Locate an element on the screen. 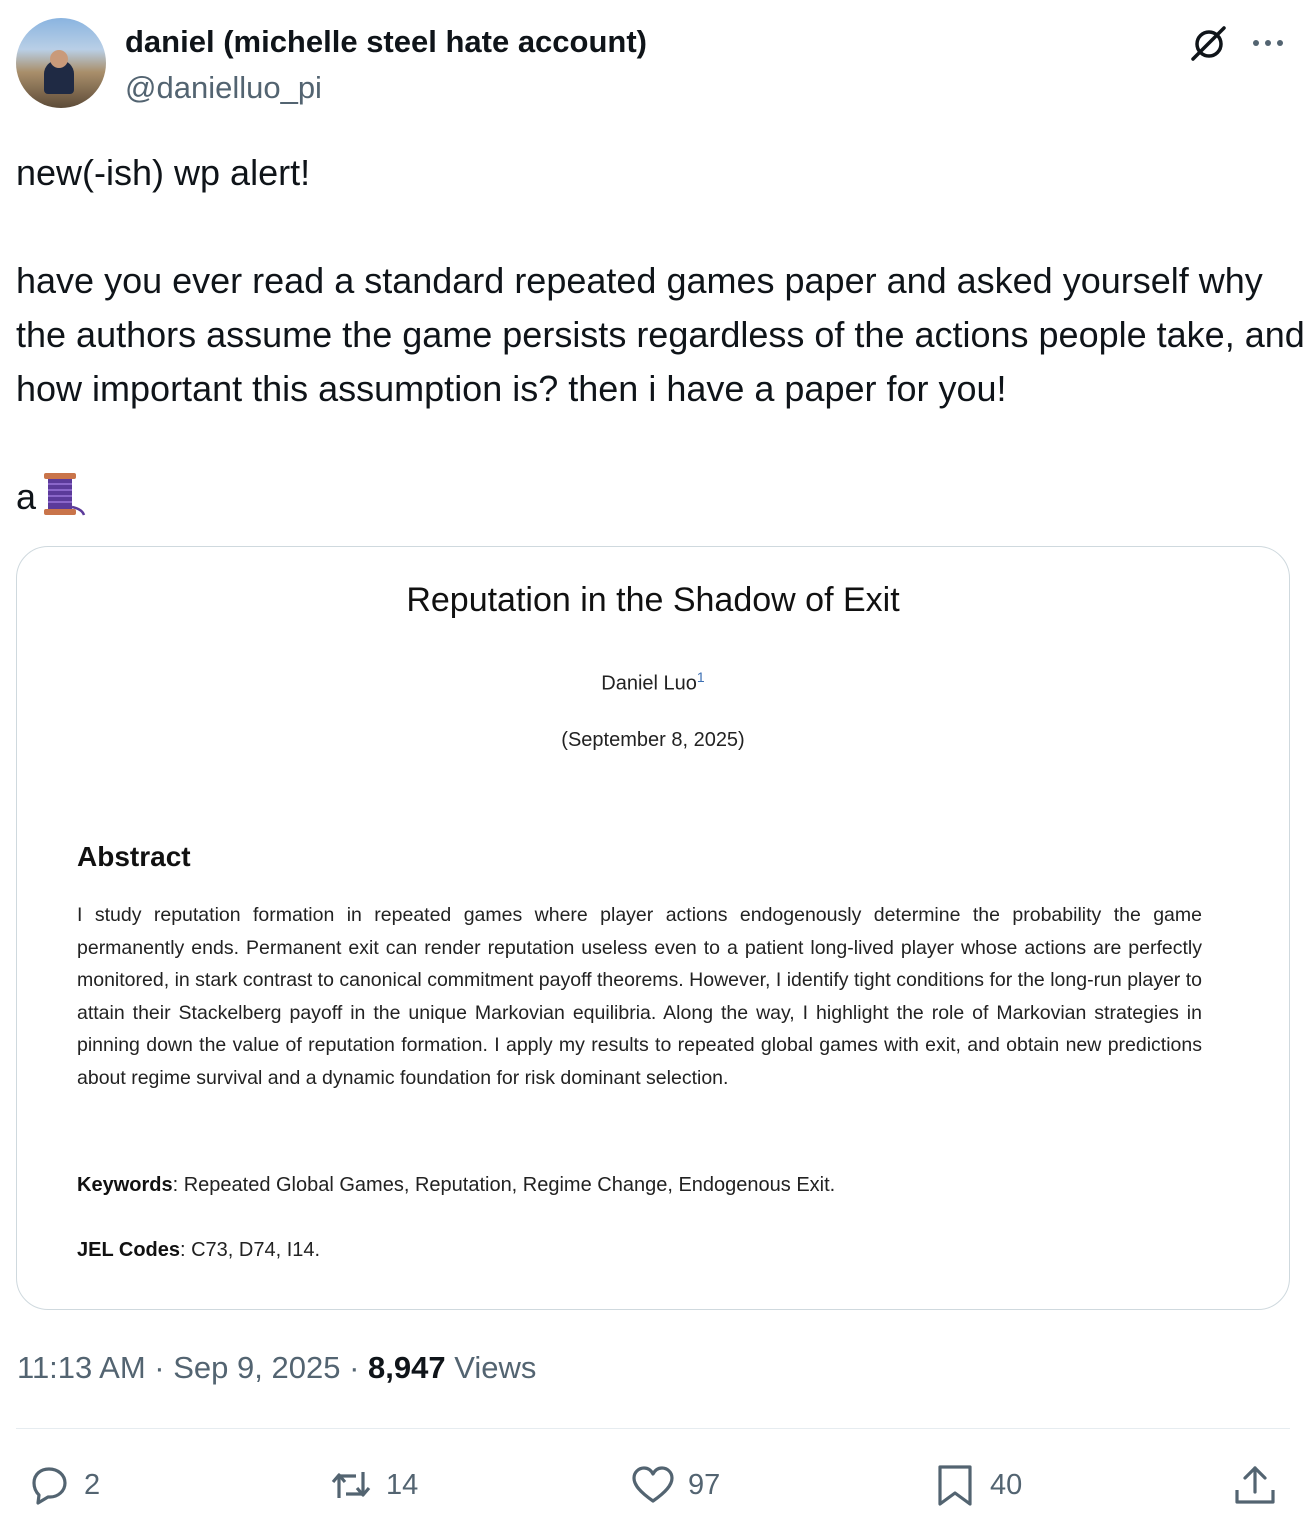  bookmark-icon is located at coordinates (955, 1485).